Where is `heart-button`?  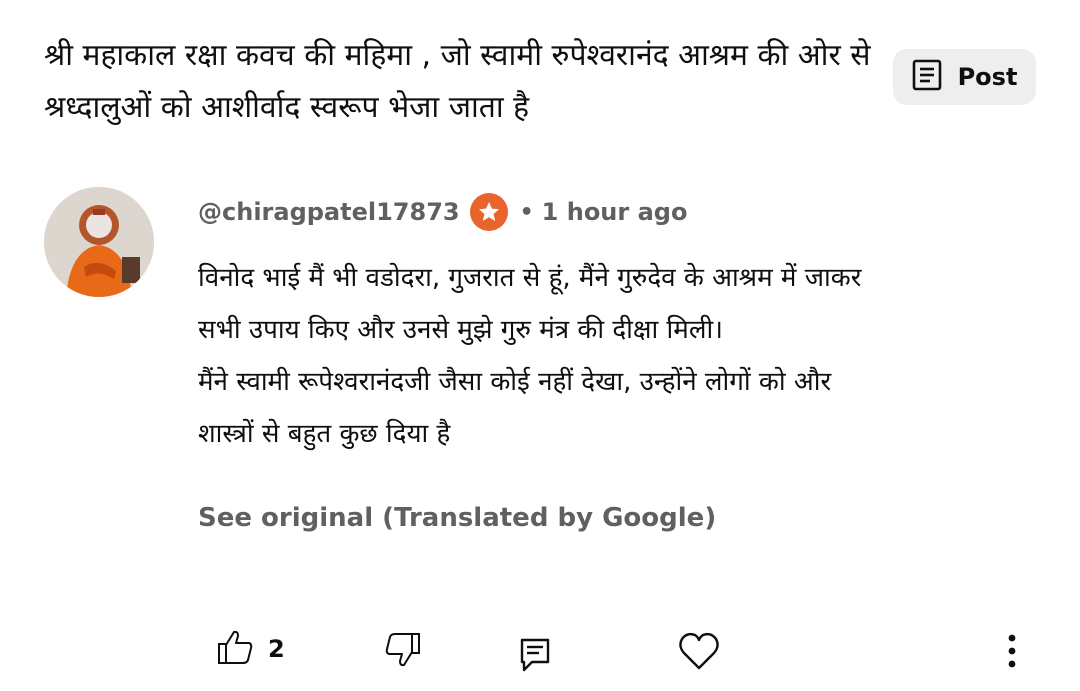
heart-button is located at coordinates (699, 653).